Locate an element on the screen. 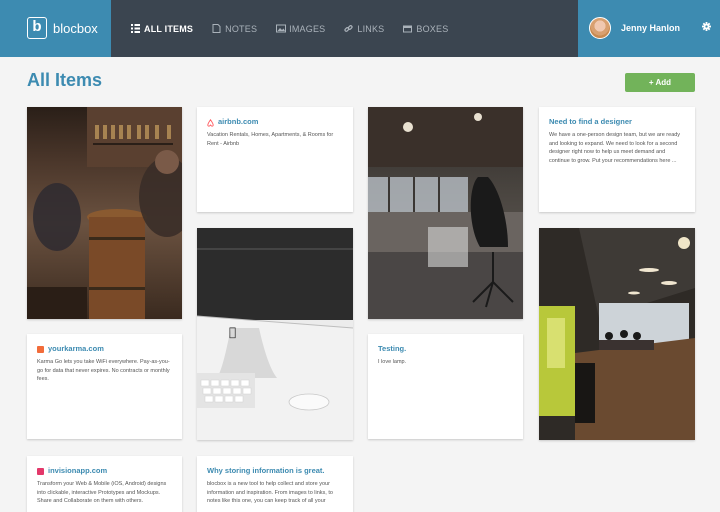  card-title: yourkarma.com is located at coordinates (104, 349).